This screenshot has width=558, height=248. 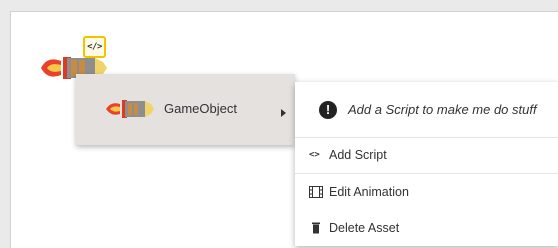 I want to click on code-tag-icon: </>, so click(x=94, y=47).